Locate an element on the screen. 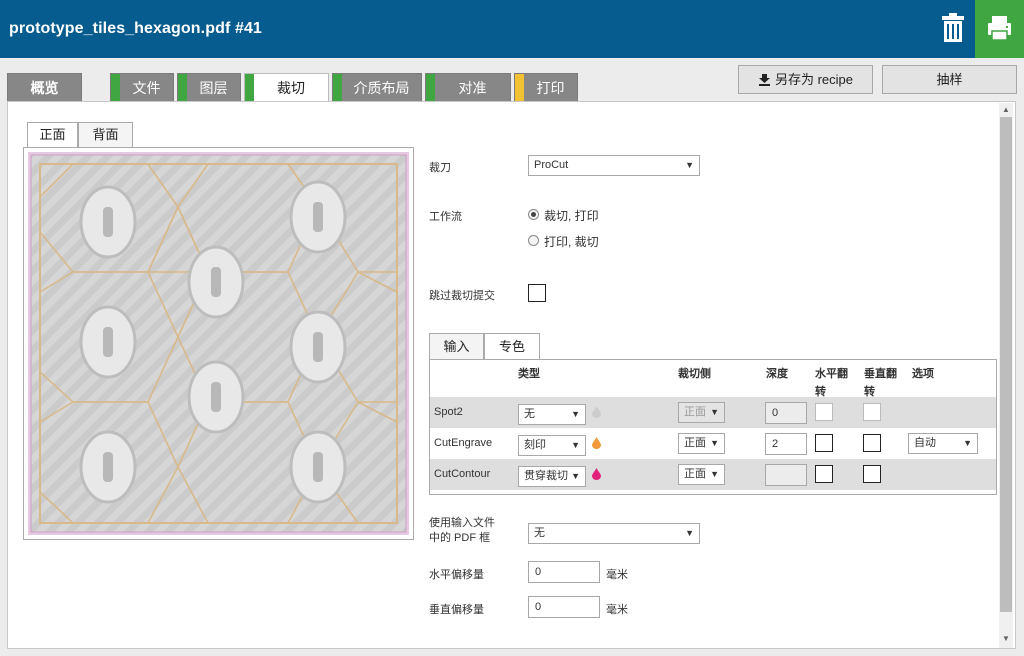 The width and height of the screenshot is (1024, 656). sample-button: 抽样 is located at coordinates (949, 79).